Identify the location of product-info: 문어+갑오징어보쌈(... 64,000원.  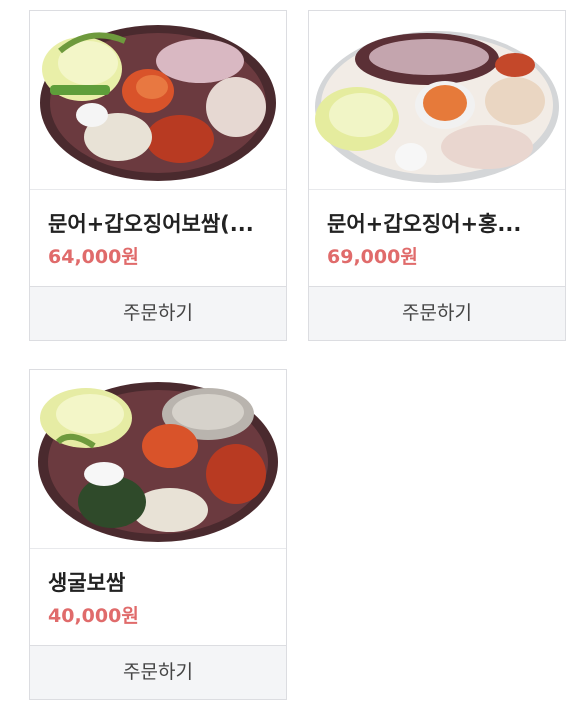
(158, 237).